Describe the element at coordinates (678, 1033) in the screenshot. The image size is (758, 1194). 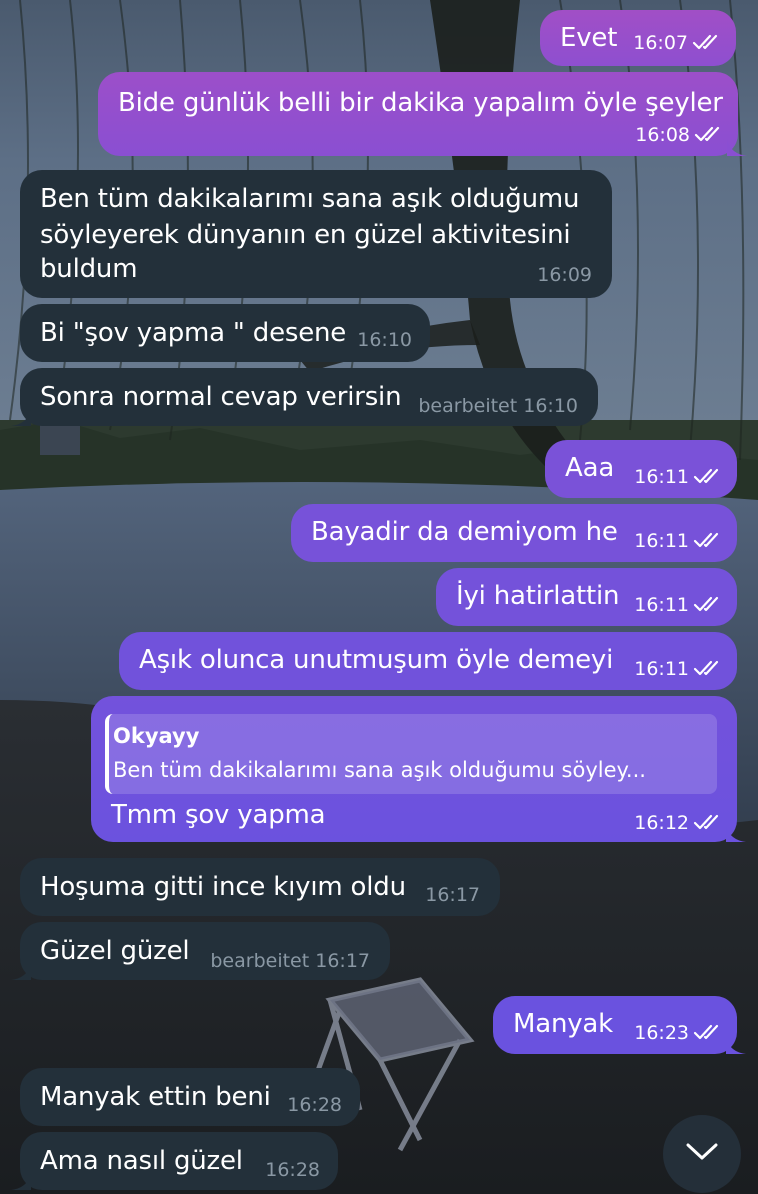
I see `message-time: 16:23` at that location.